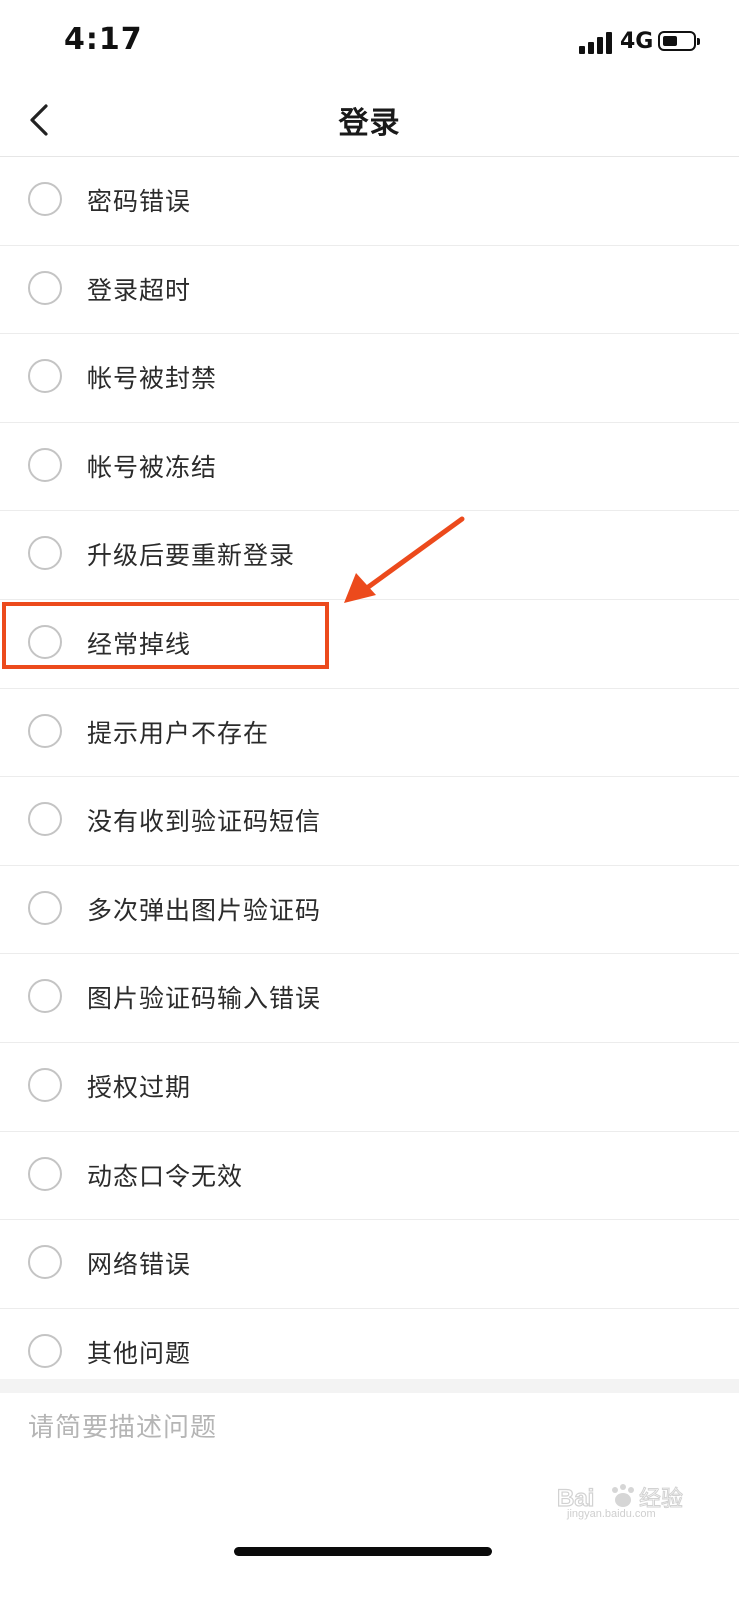 The height and width of the screenshot is (1600, 739). Describe the element at coordinates (369, 1264) in the screenshot. I see `option-item: 网络错误` at that location.